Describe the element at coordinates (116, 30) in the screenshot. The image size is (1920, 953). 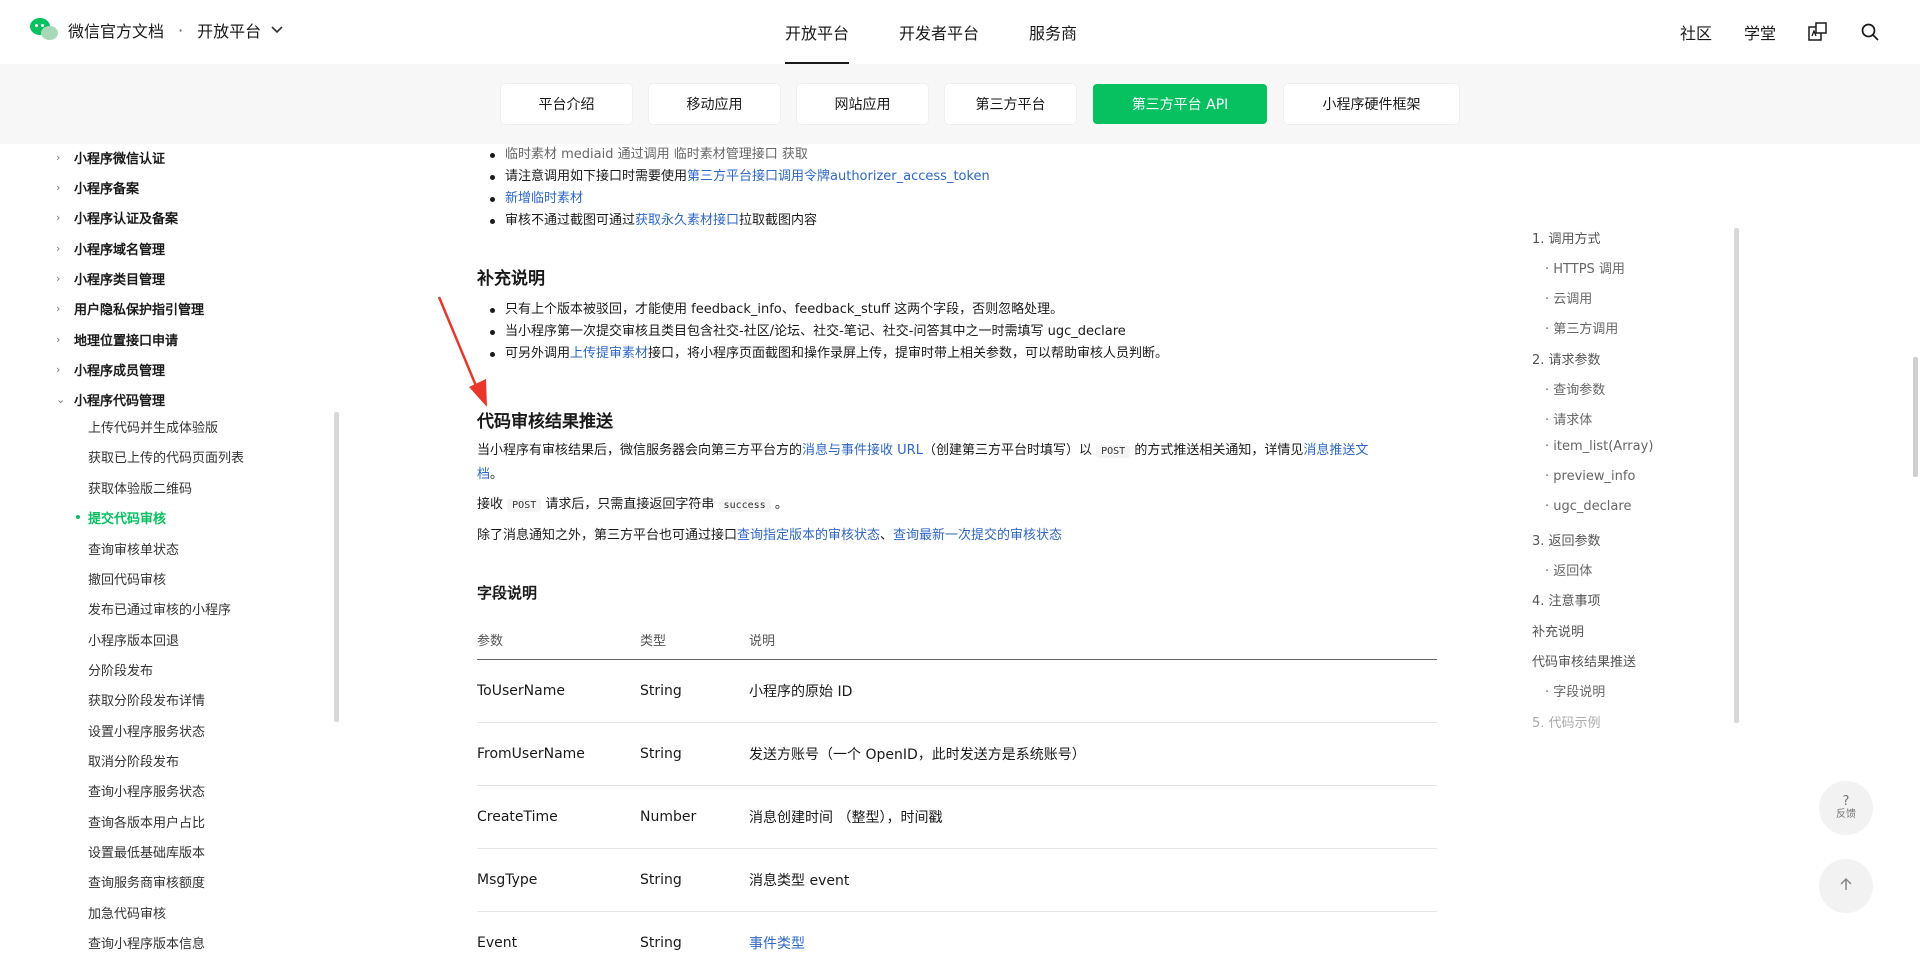
I see `brand-title: 微信官方文档` at that location.